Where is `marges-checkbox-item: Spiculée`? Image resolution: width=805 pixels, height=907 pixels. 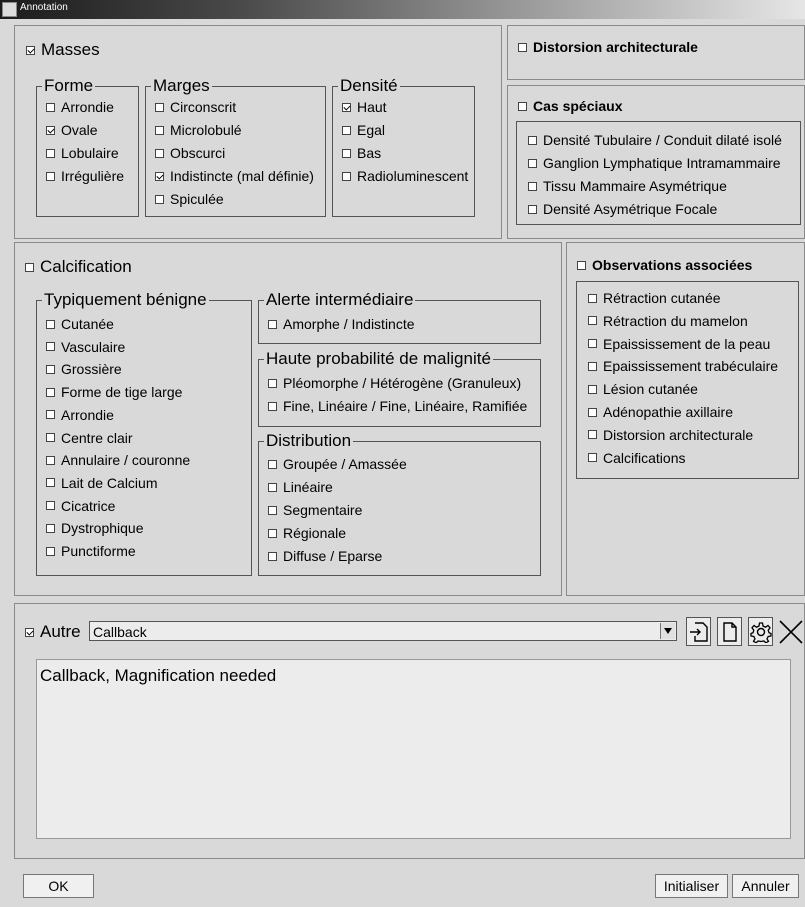 marges-checkbox-item: Spiculée is located at coordinates (189, 199).